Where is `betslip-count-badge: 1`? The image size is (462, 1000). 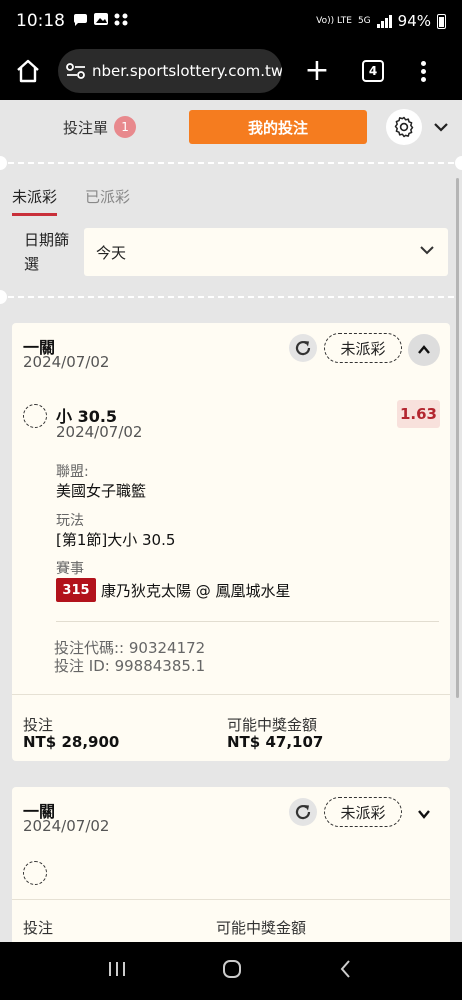 betslip-count-badge: 1 is located at coordinates (125, 127).